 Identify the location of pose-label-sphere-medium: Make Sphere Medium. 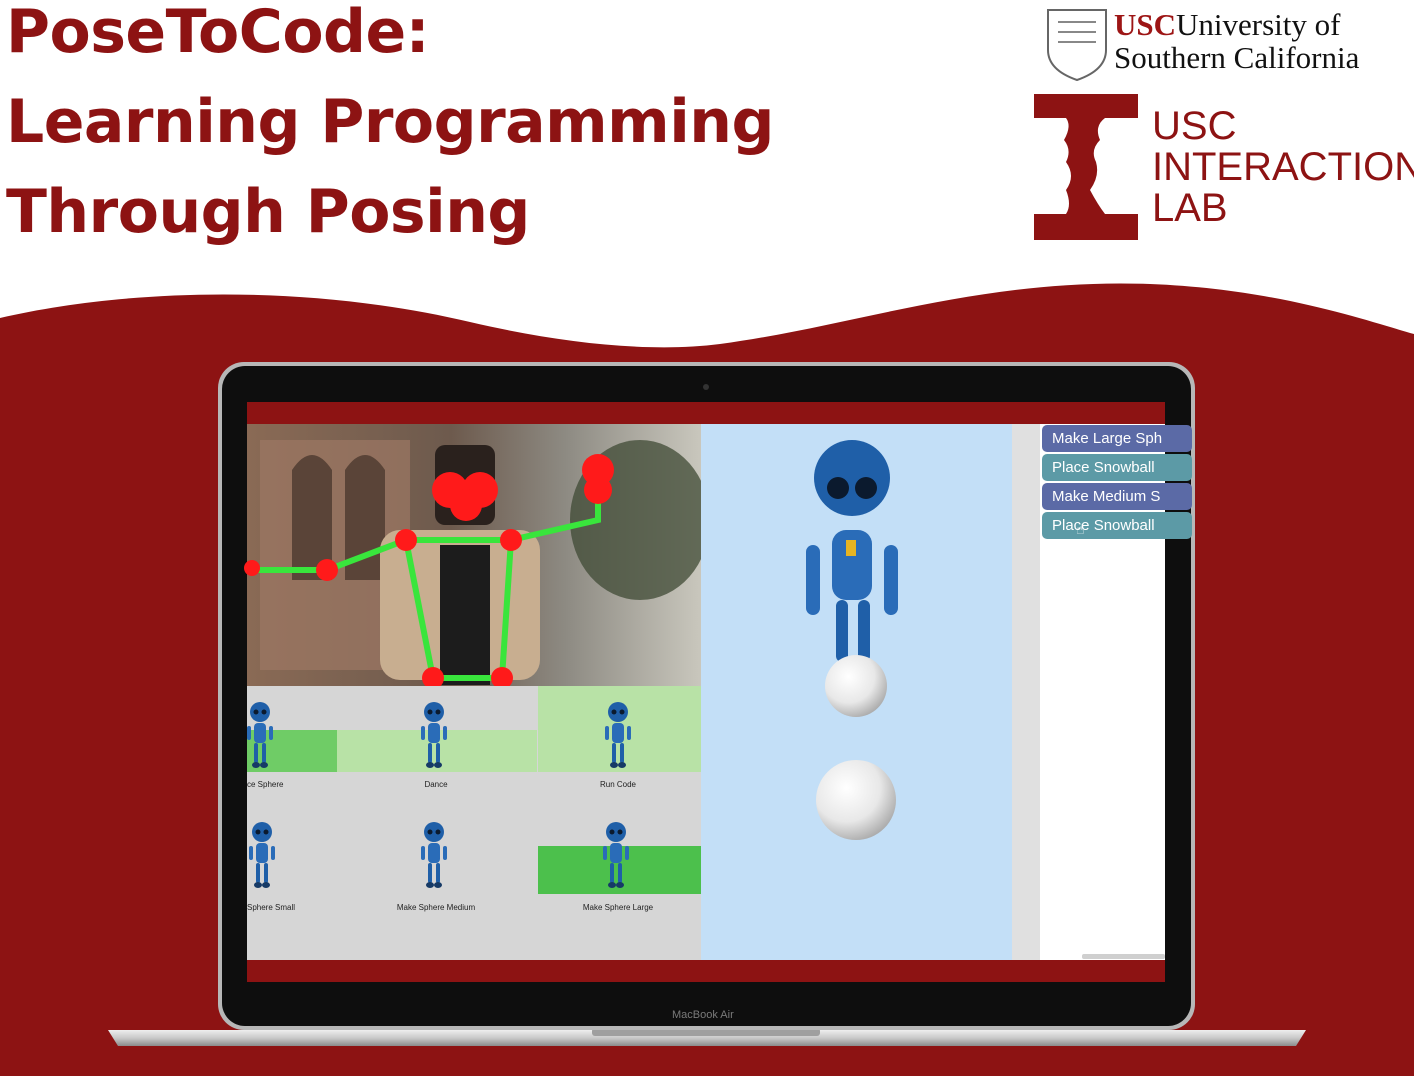
(436, 907).